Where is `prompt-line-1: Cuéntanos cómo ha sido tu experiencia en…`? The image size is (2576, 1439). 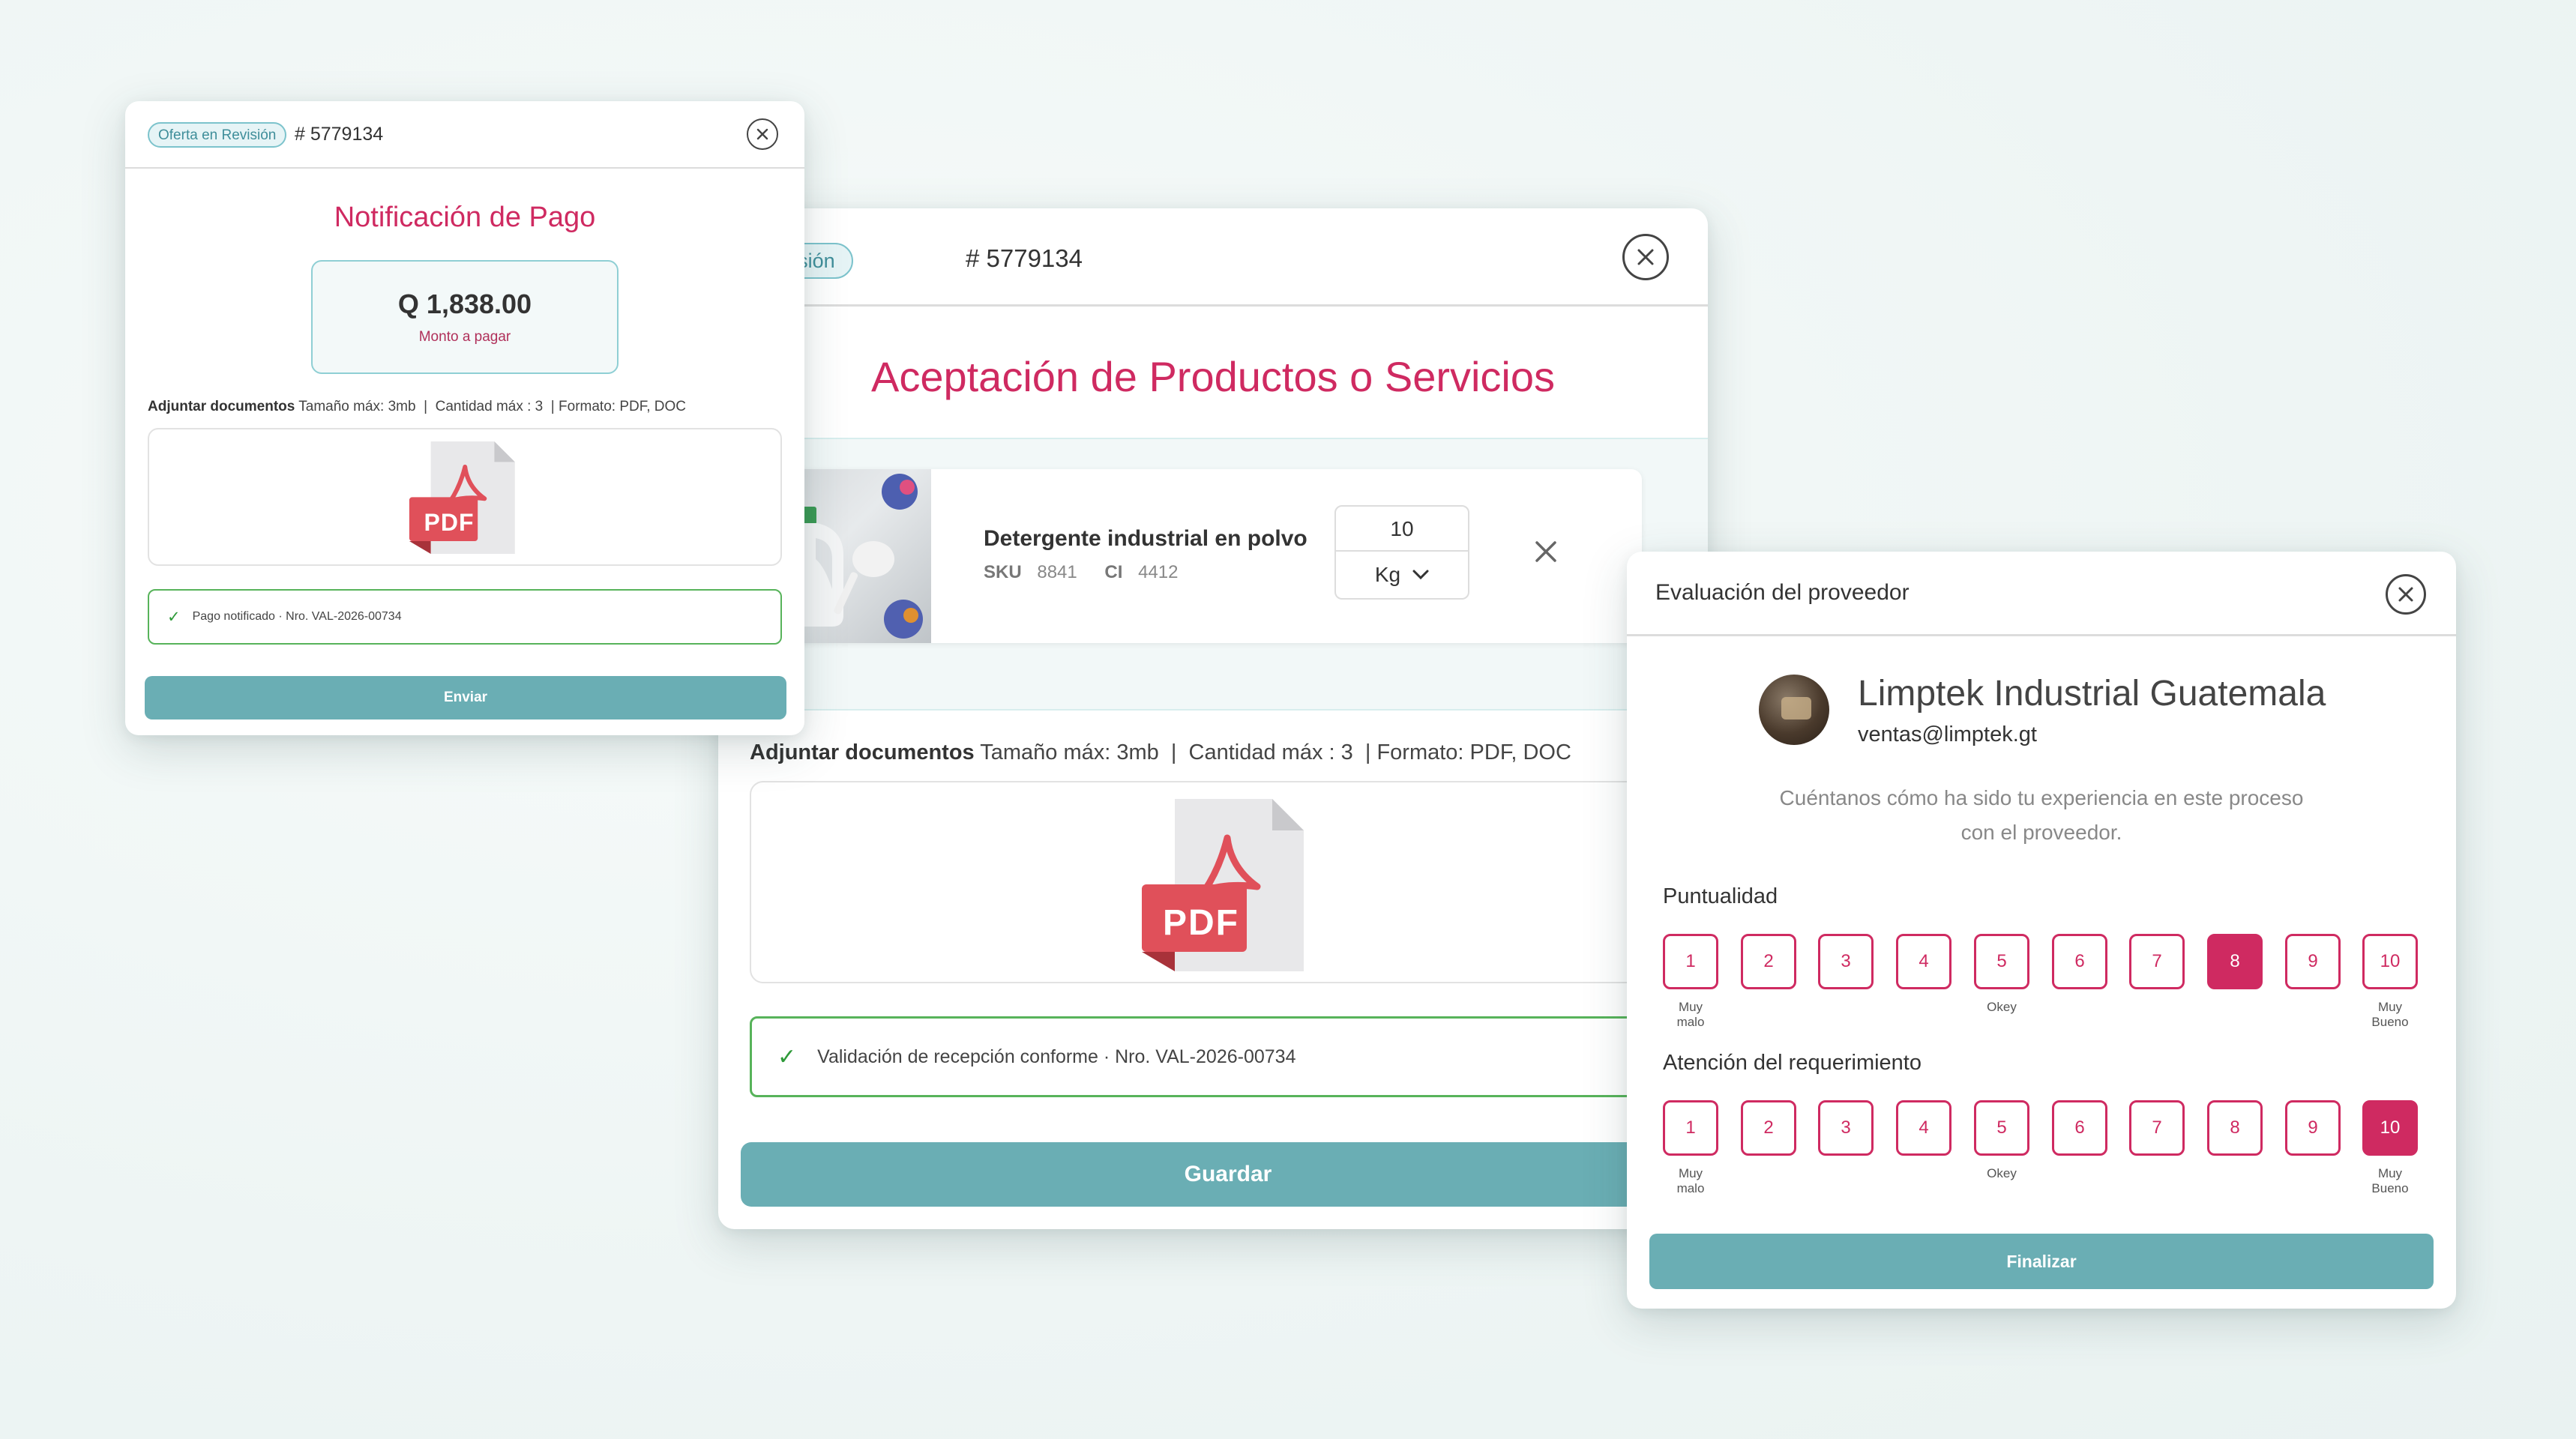 prompt-line-1: Cuéntanos cómo ha sido tu experiencia en… is located at coordinates (2041, 797).